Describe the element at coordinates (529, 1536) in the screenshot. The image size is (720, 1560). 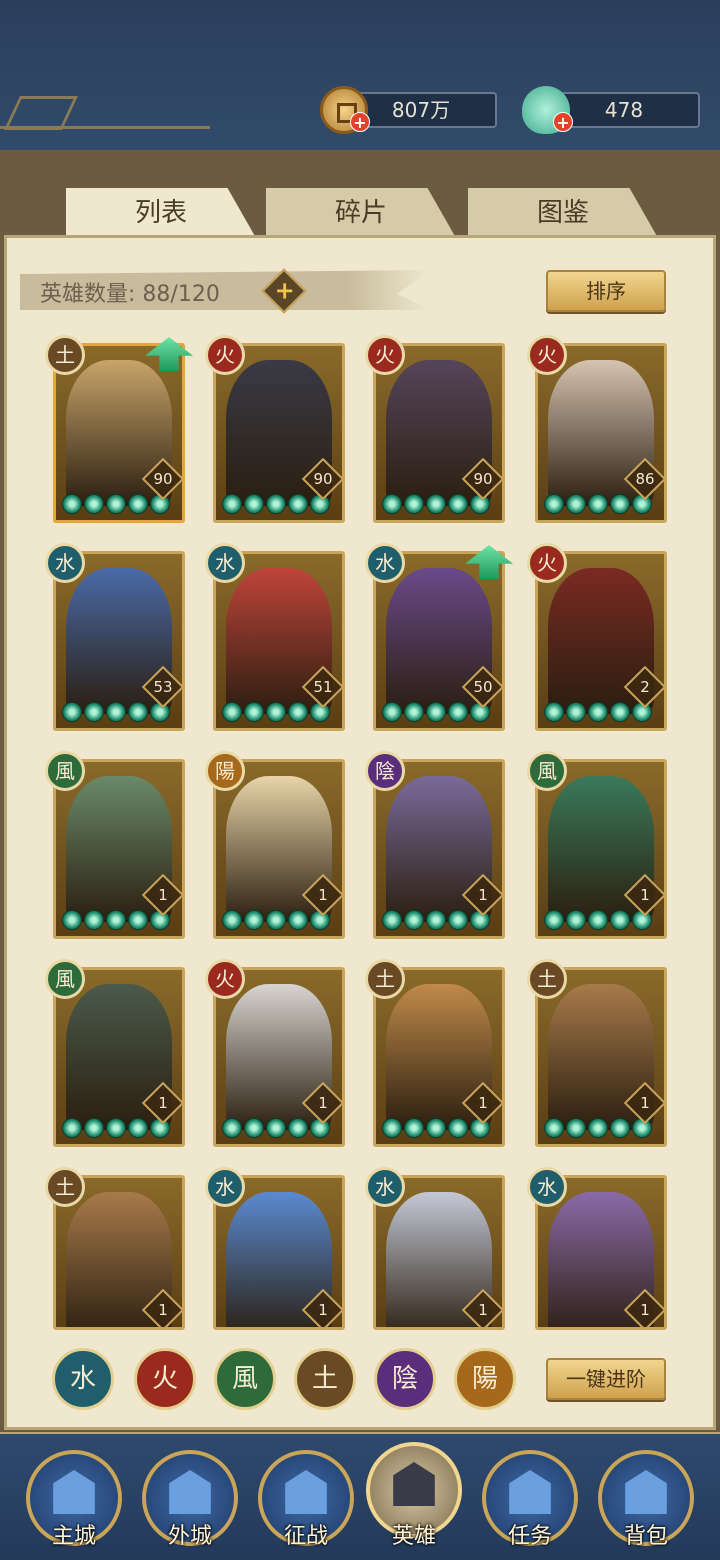
I see `nav-label: 任务` at that location.